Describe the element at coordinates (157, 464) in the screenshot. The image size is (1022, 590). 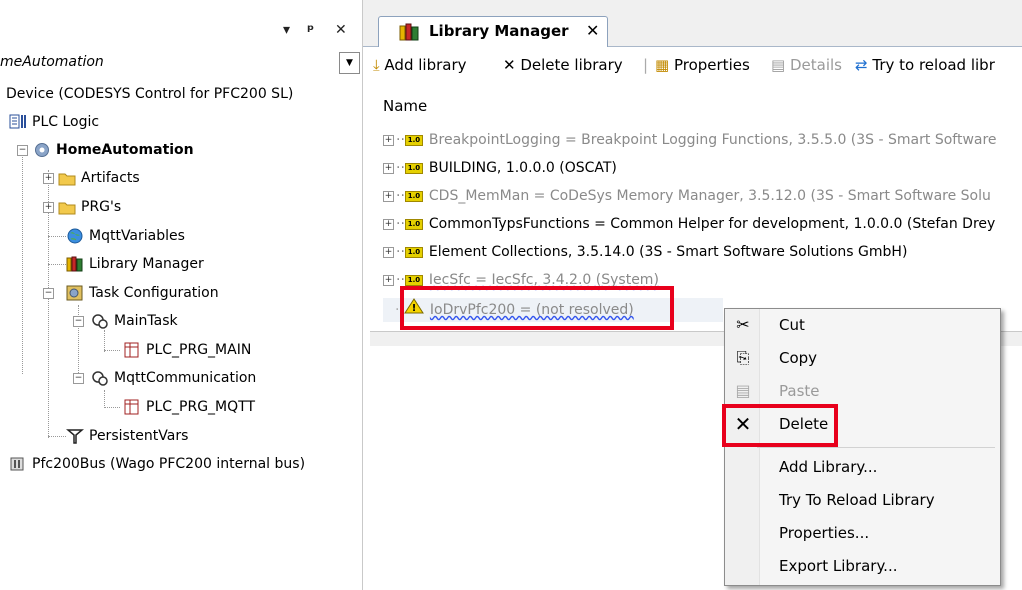
I see `tree-item-pfc200-bus: Pfc200Bus (Wago PFC200 internal bus)` at that location.